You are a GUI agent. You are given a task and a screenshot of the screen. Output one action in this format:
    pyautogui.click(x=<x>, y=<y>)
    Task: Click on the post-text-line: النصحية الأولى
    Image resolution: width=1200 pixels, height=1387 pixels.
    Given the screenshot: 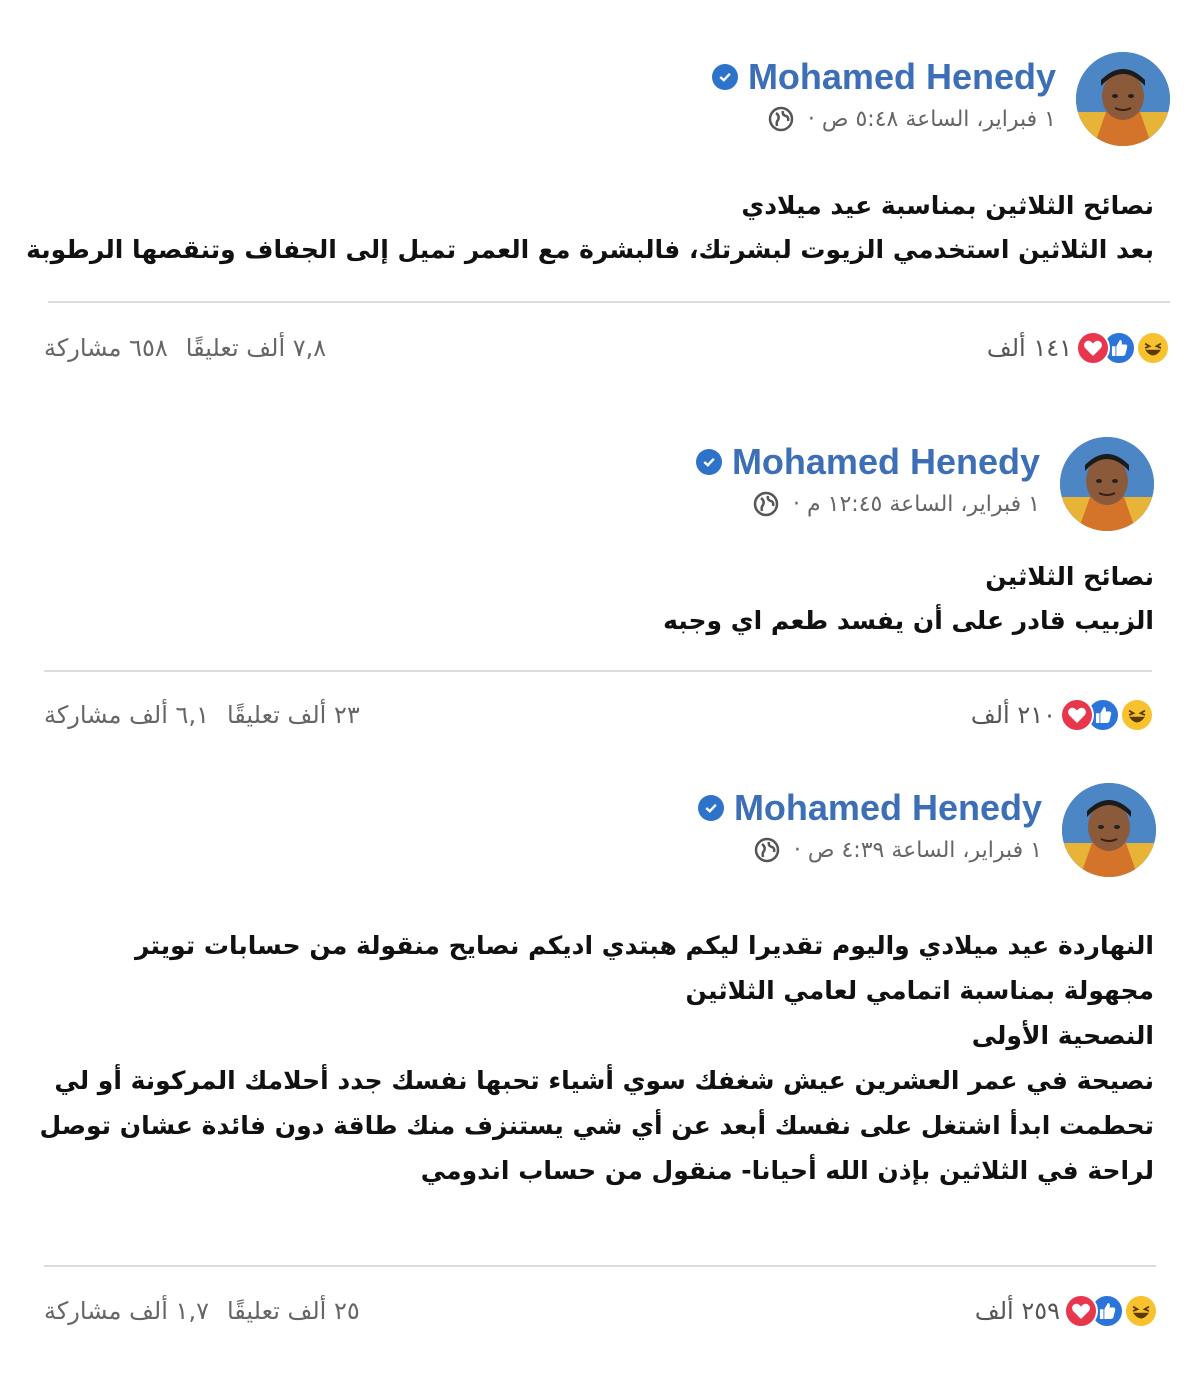 What is the action you would take?
    pyautogui.click(x=1062, y=1035)
    